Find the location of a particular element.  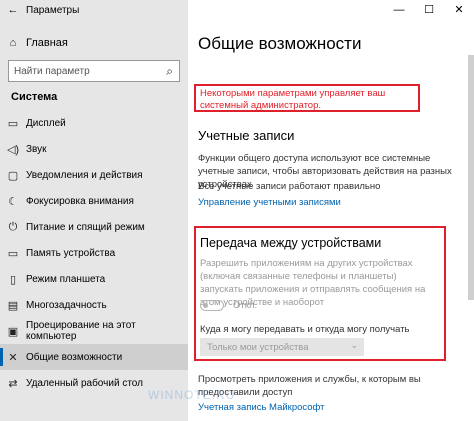

window-title: Параметры is located at coordinates (53, 10).